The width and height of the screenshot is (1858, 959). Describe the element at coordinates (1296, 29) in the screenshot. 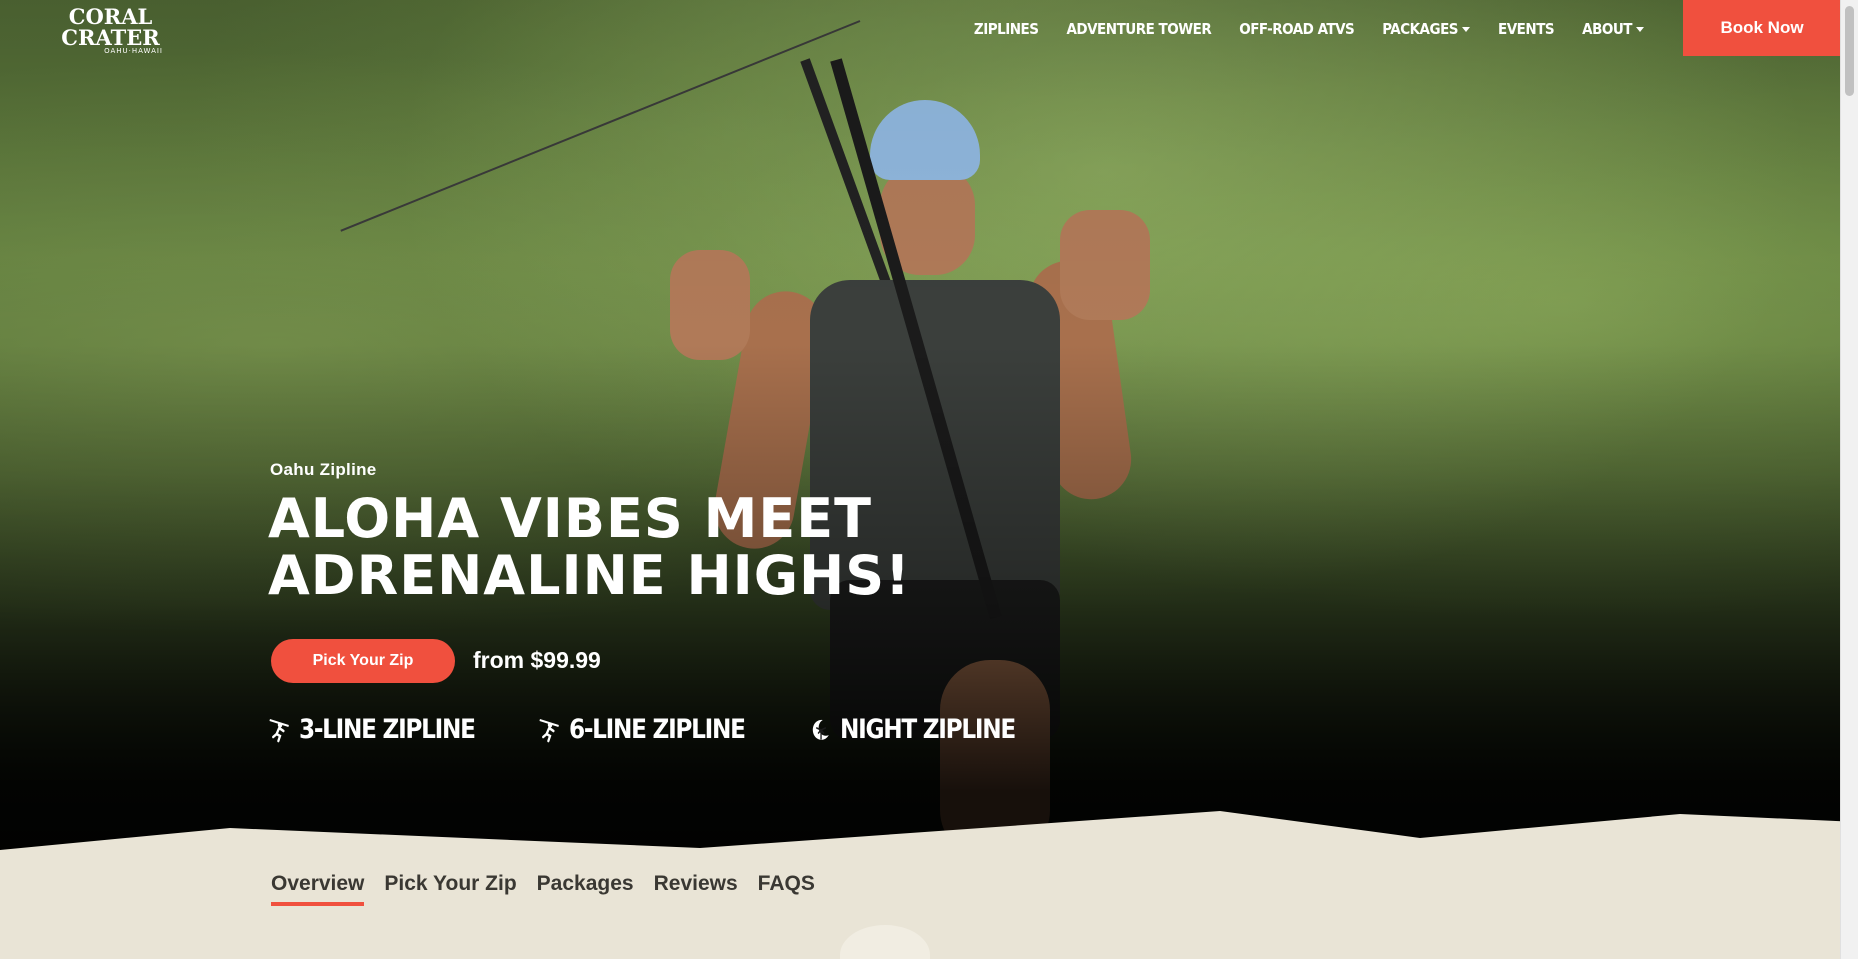

I see `nav-item-off-road-atvs: OFF-ROAD ATVS` at that location.